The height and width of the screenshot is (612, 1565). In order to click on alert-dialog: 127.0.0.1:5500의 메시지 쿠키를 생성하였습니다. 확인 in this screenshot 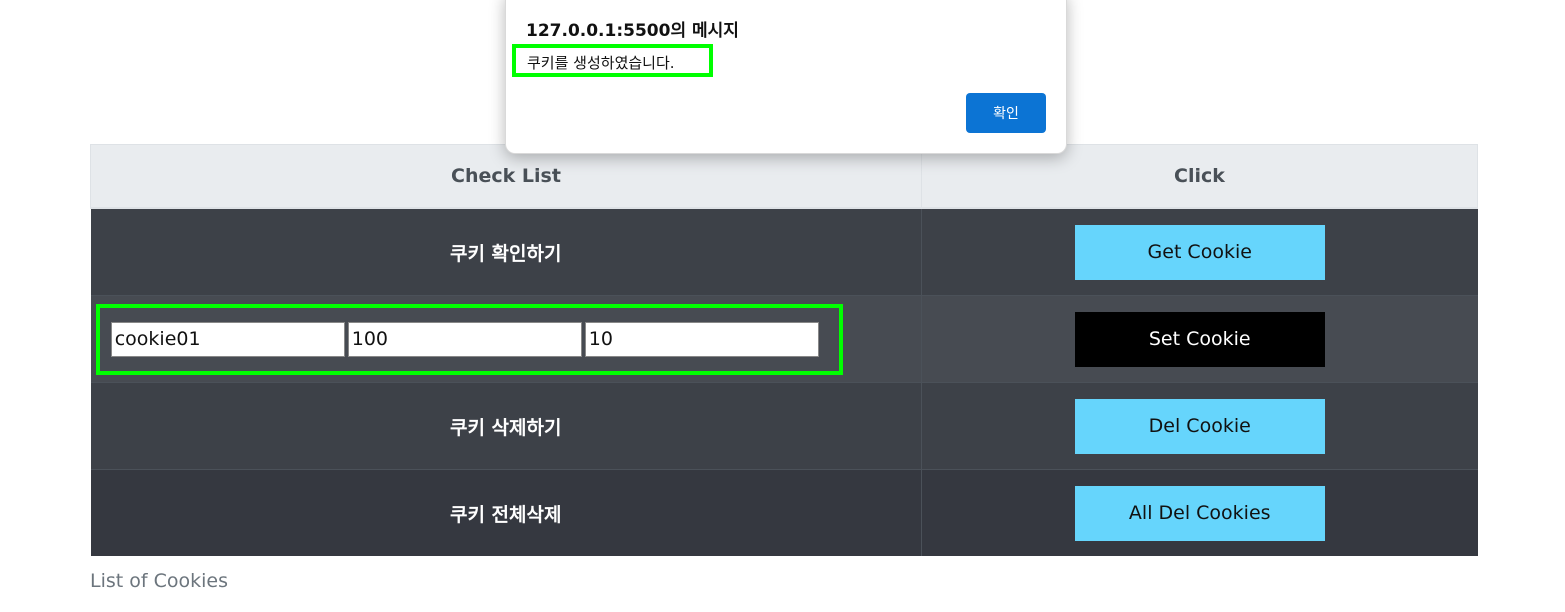, I will do `click(786, 77)`.